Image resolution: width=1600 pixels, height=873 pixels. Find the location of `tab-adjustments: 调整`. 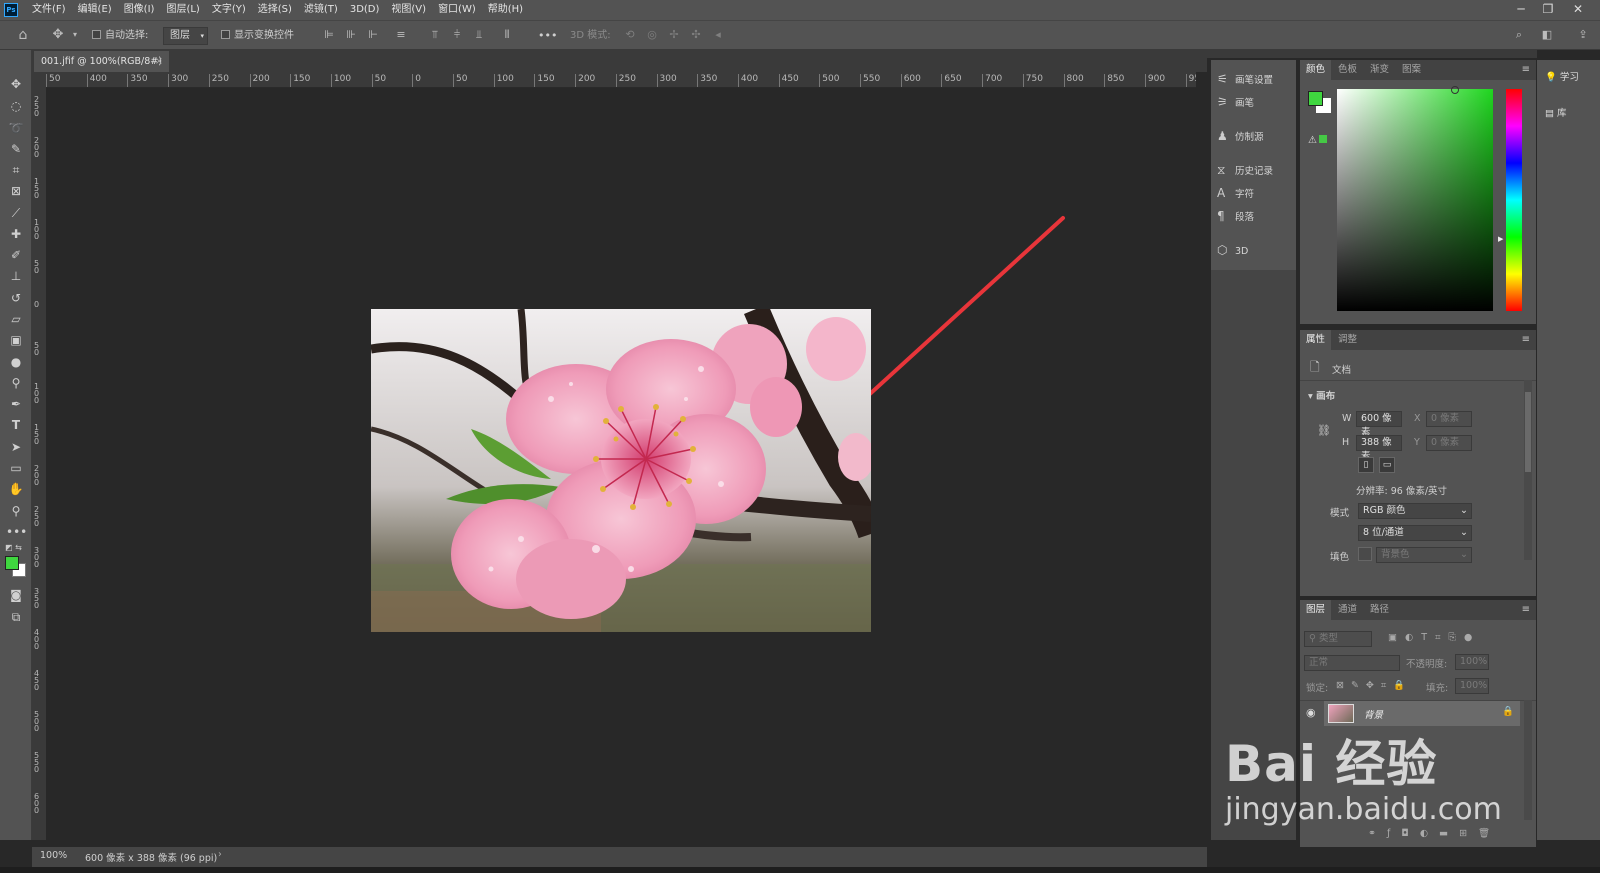

tab-adjustments: 调整 is located at coordinates (1347, 340).